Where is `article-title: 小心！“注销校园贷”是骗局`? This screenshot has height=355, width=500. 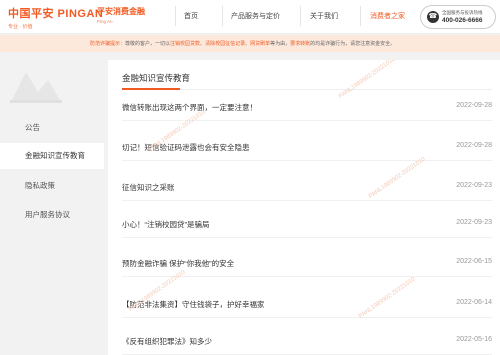
article-title: 小心！“注销校园贷”是骗局 is located at coordinates (166, 224).